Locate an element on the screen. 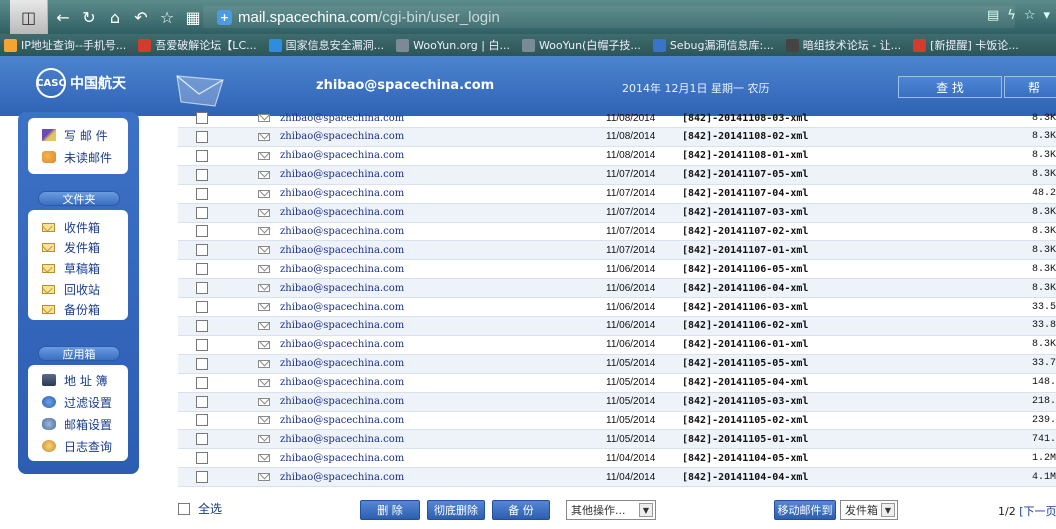  row-subject: [842]-20141106-05-xml is located at coordinates (745, 269).